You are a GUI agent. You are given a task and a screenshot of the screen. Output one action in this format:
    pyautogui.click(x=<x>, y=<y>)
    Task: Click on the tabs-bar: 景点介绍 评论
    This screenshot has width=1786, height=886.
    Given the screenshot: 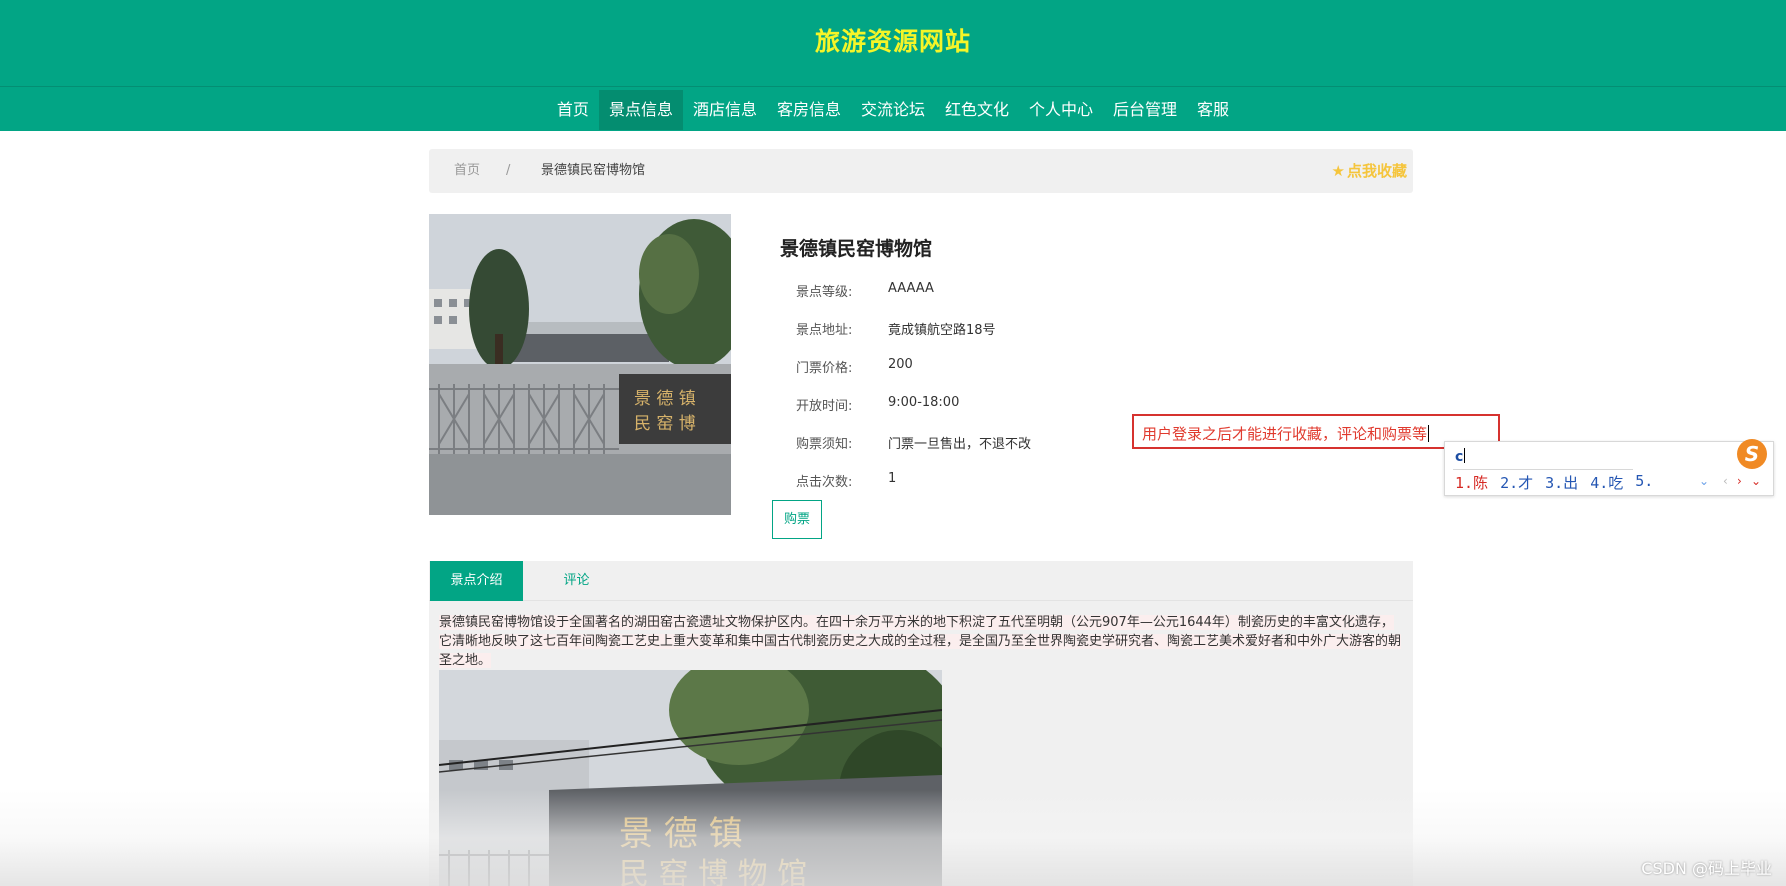 What is the action you would take?
    pyautogui.click(x=921, y=581)
    